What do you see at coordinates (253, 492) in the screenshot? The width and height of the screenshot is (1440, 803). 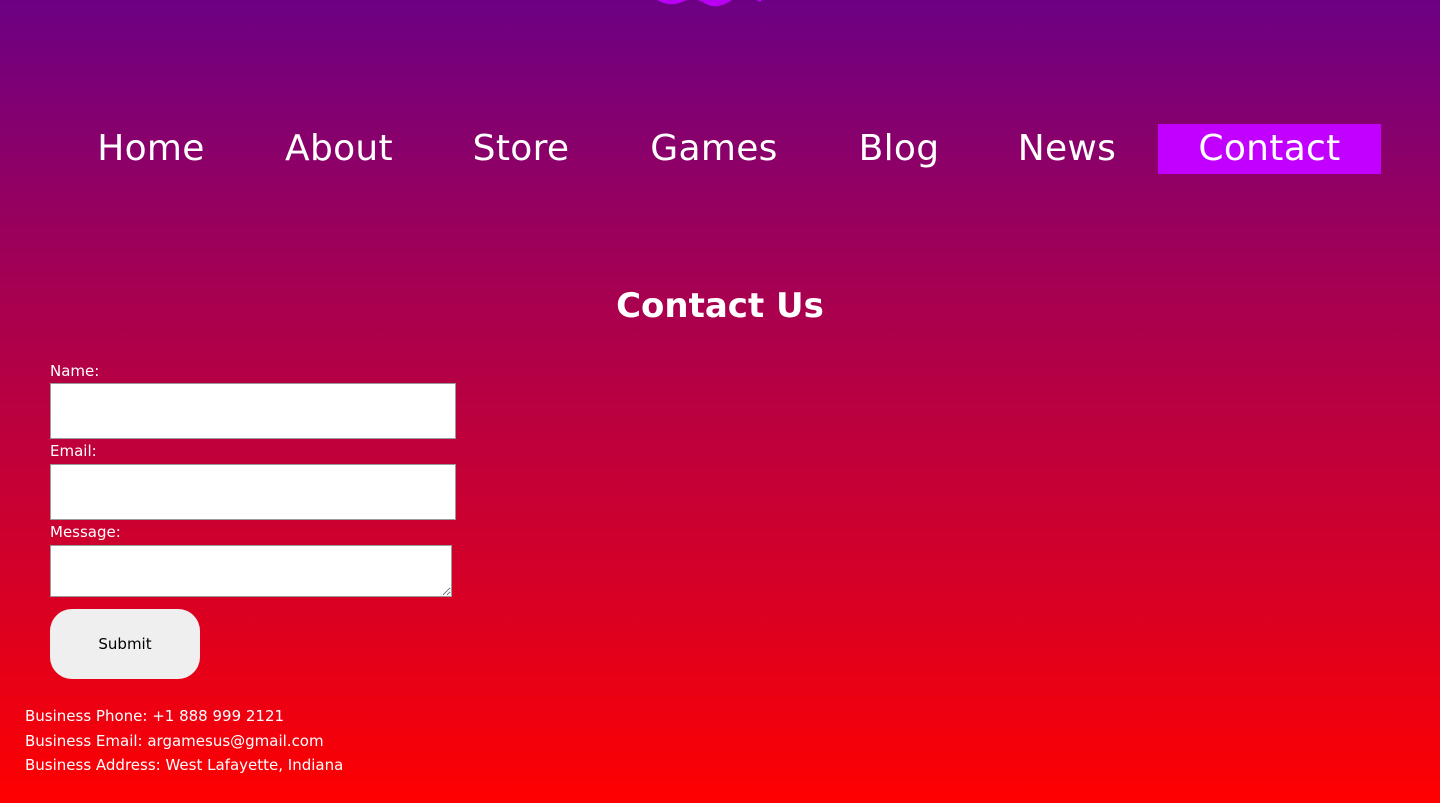 I see `email-field` at bounding box center [253, 492].